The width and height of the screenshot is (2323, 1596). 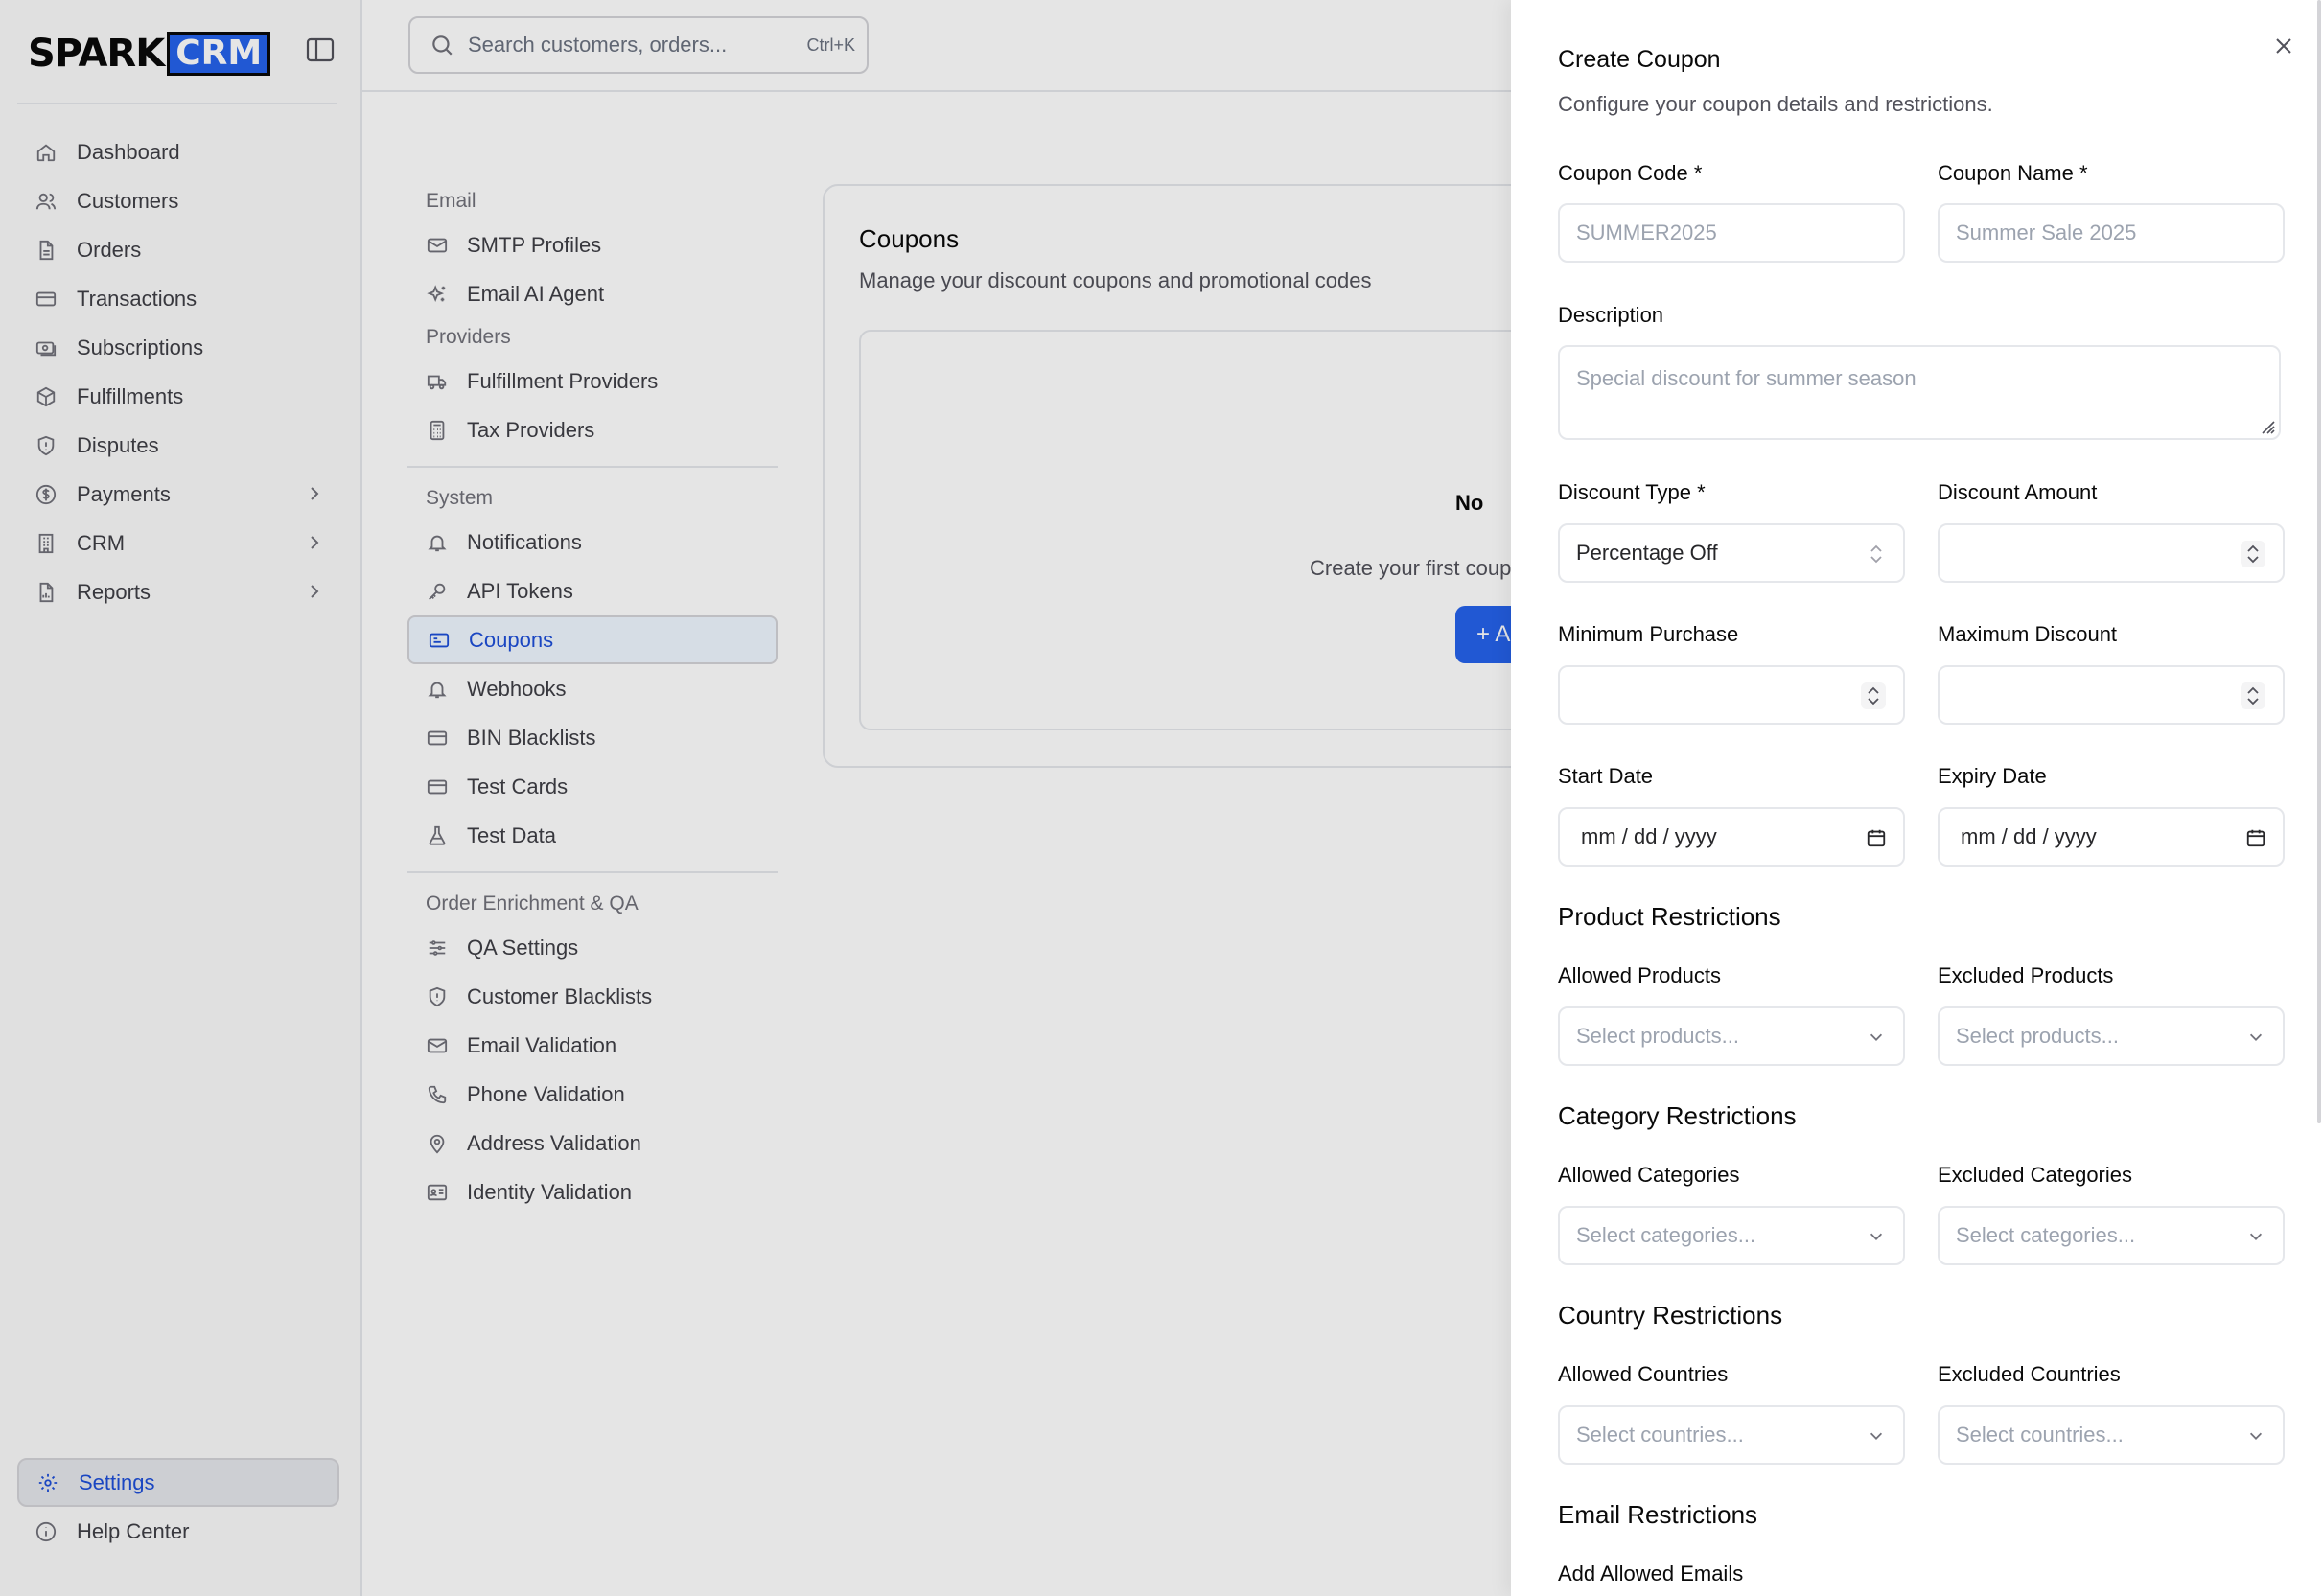 I want to click on start-date-label: Start Date, so click(x=1606, y=776).